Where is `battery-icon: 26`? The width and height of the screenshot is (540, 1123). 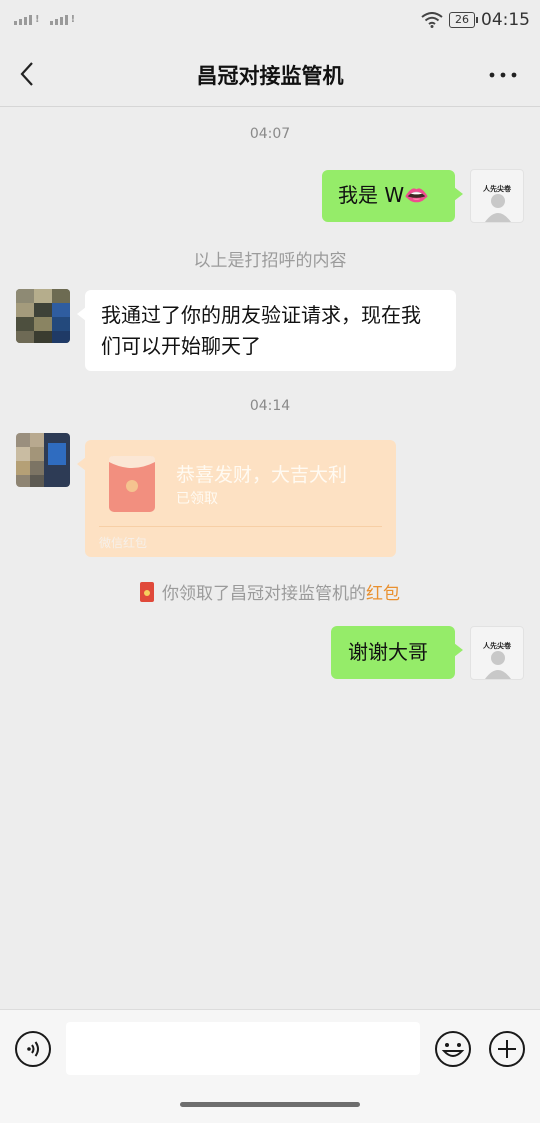 battery-icon: 26 is located at coordinates (463, 20).